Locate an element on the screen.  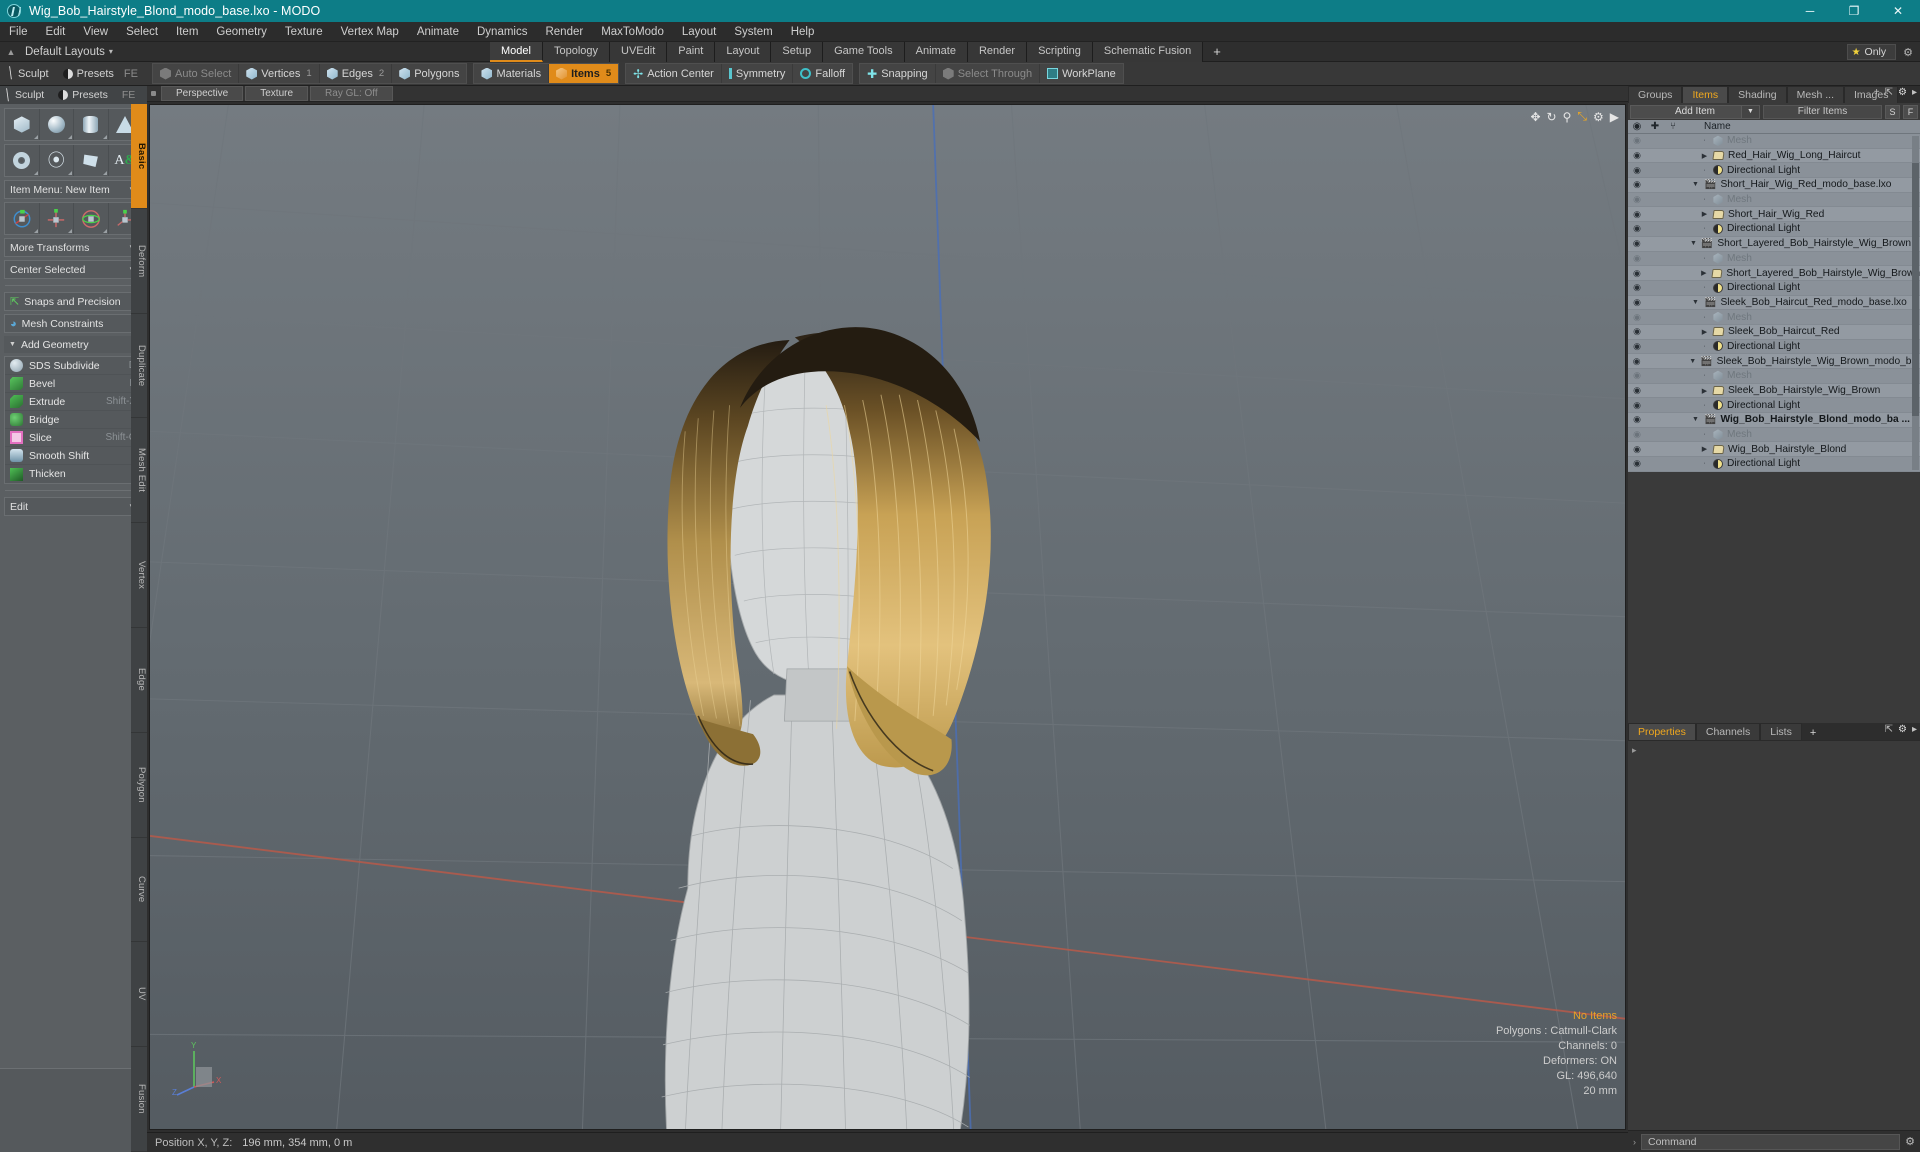
right-tab-items: Items is located at coordinates (1705, 94).